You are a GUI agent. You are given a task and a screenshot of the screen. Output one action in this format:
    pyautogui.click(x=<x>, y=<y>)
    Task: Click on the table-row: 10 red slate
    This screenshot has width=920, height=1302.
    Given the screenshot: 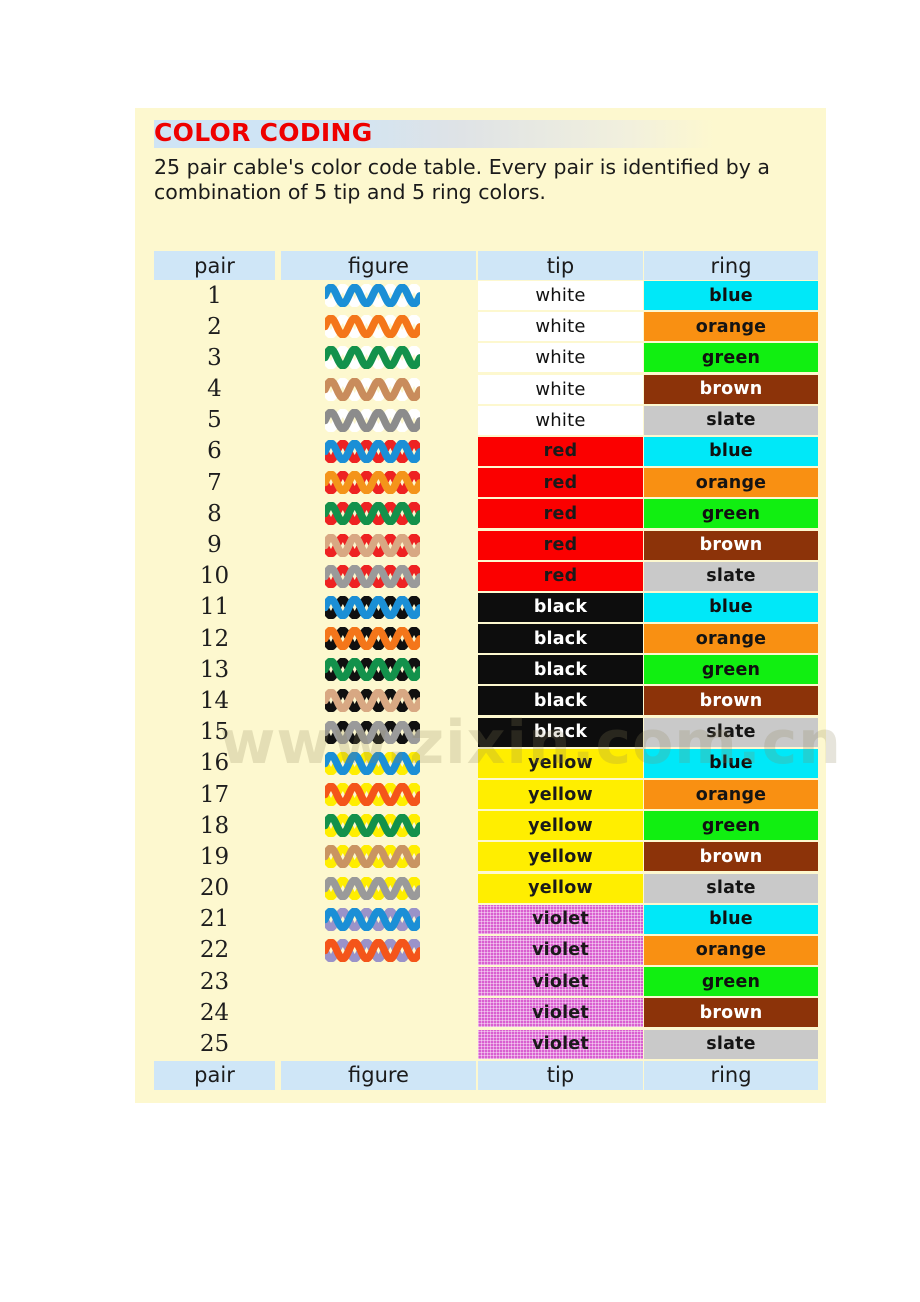 What is the action you would take?
    pyautogui.click(x=480, y=576)
    